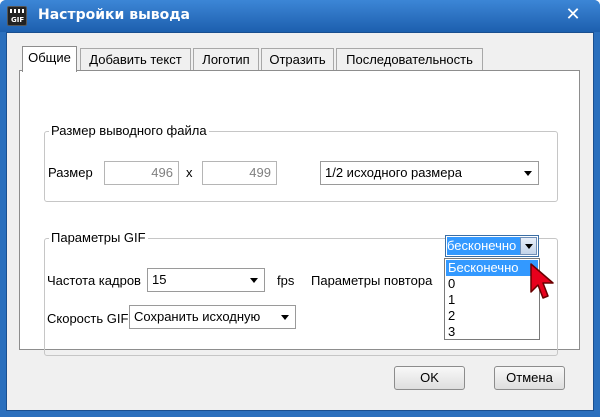 Image resolution: width=600 pixels, height=417 pixels. Describe the element at coordinates (484, 246) in the screenshot. I see `repeat-value: бесконечно` at that location.